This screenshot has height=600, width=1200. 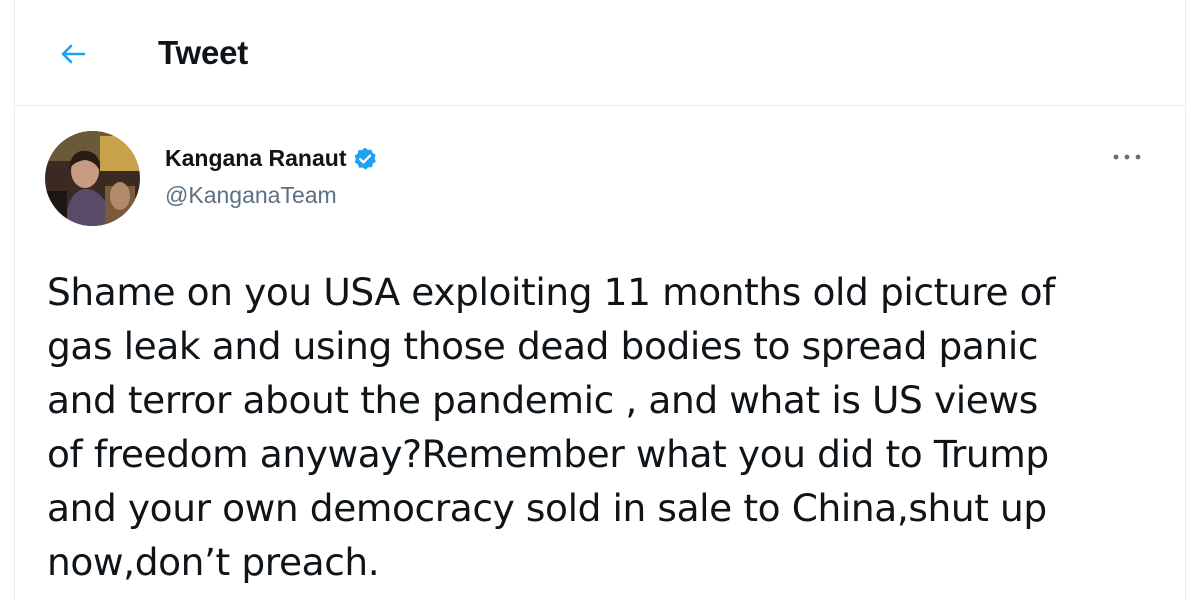 What do you see at coordinates (271, 195) in the screenshot?
I see `author-handle: @KanganaTeam` at bounding box center [271, 195].